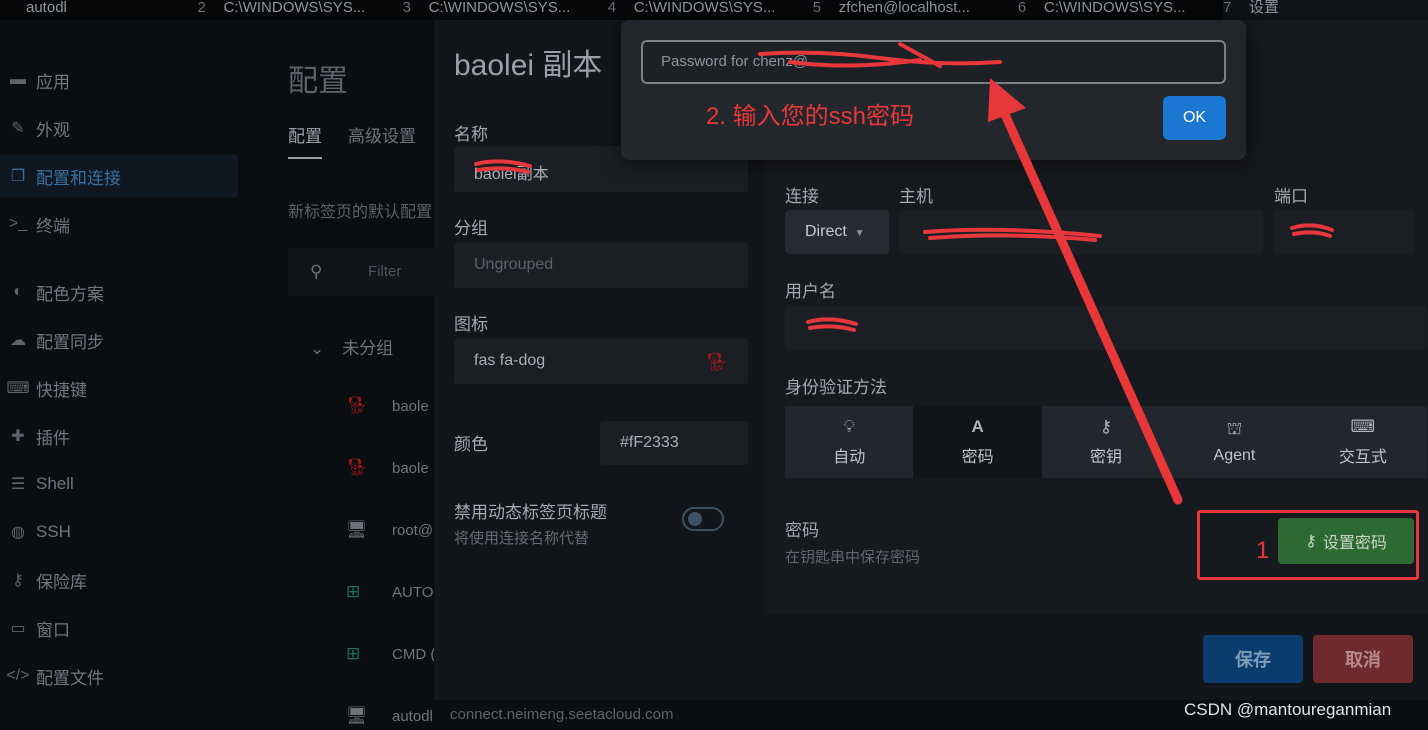 Image resolution: width=1428 pixels, height=730 pixels. I want to click on port-field, so click(1344, 232).